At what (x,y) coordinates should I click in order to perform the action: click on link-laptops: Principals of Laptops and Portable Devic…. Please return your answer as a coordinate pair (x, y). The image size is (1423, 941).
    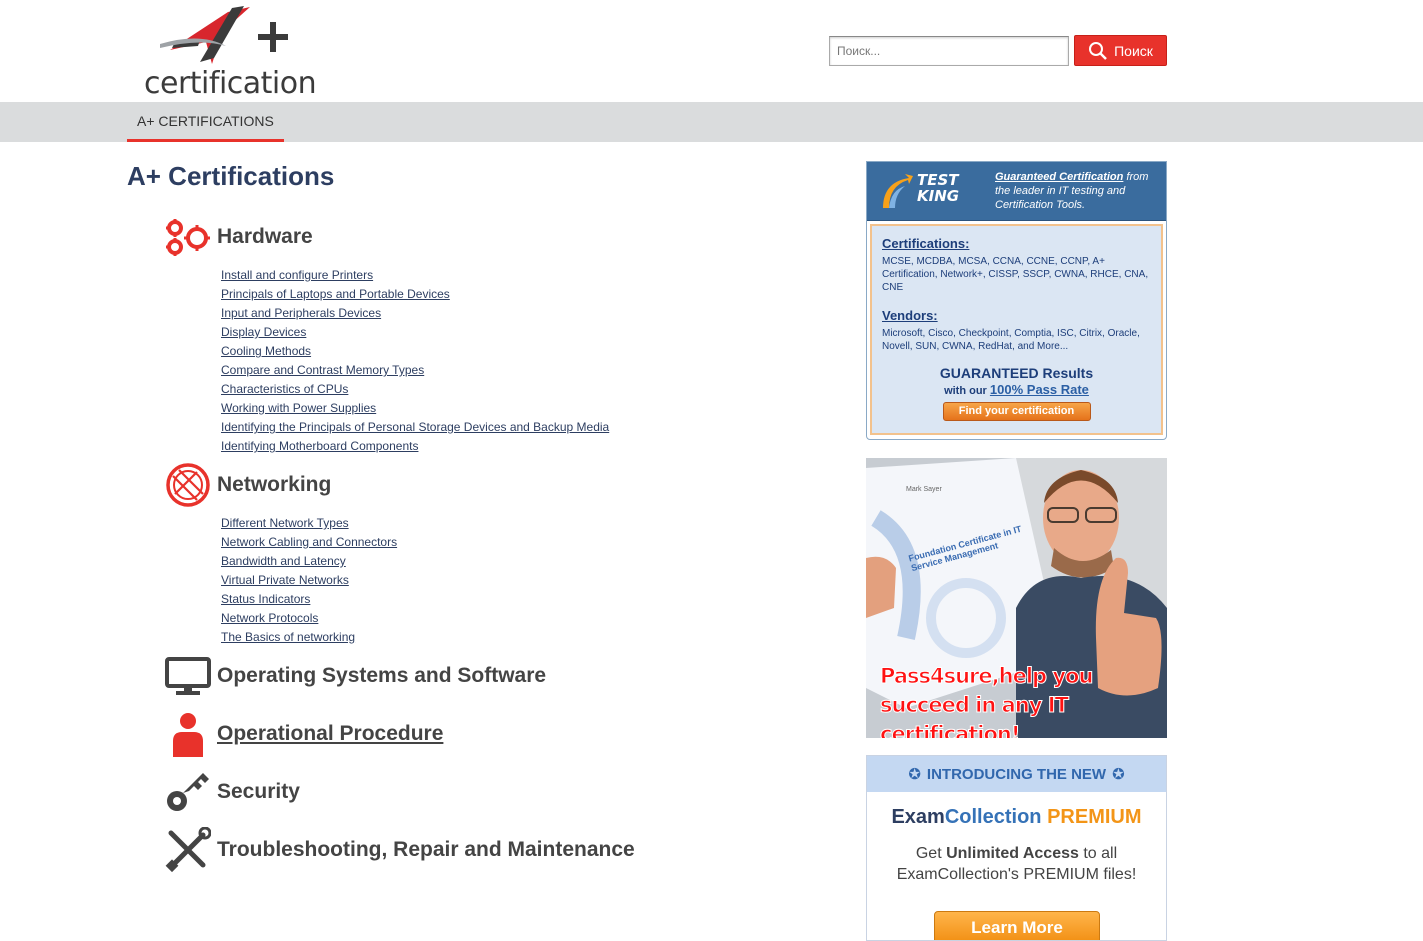
    Looking at the image, I should click on (335, 294).